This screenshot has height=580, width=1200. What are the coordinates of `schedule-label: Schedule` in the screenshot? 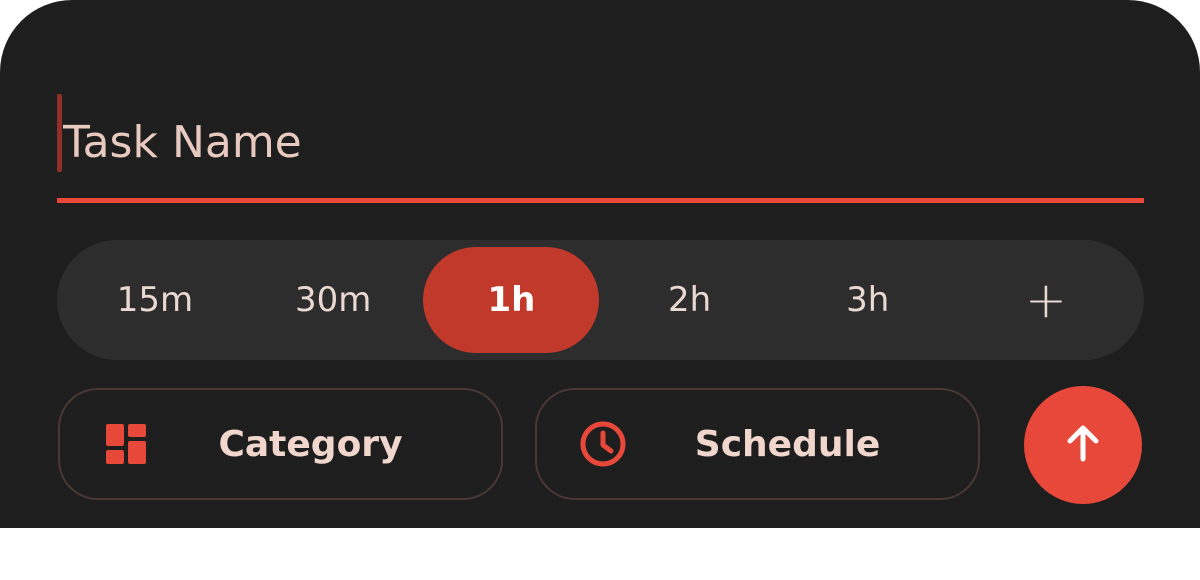 It's located at (787, 444).